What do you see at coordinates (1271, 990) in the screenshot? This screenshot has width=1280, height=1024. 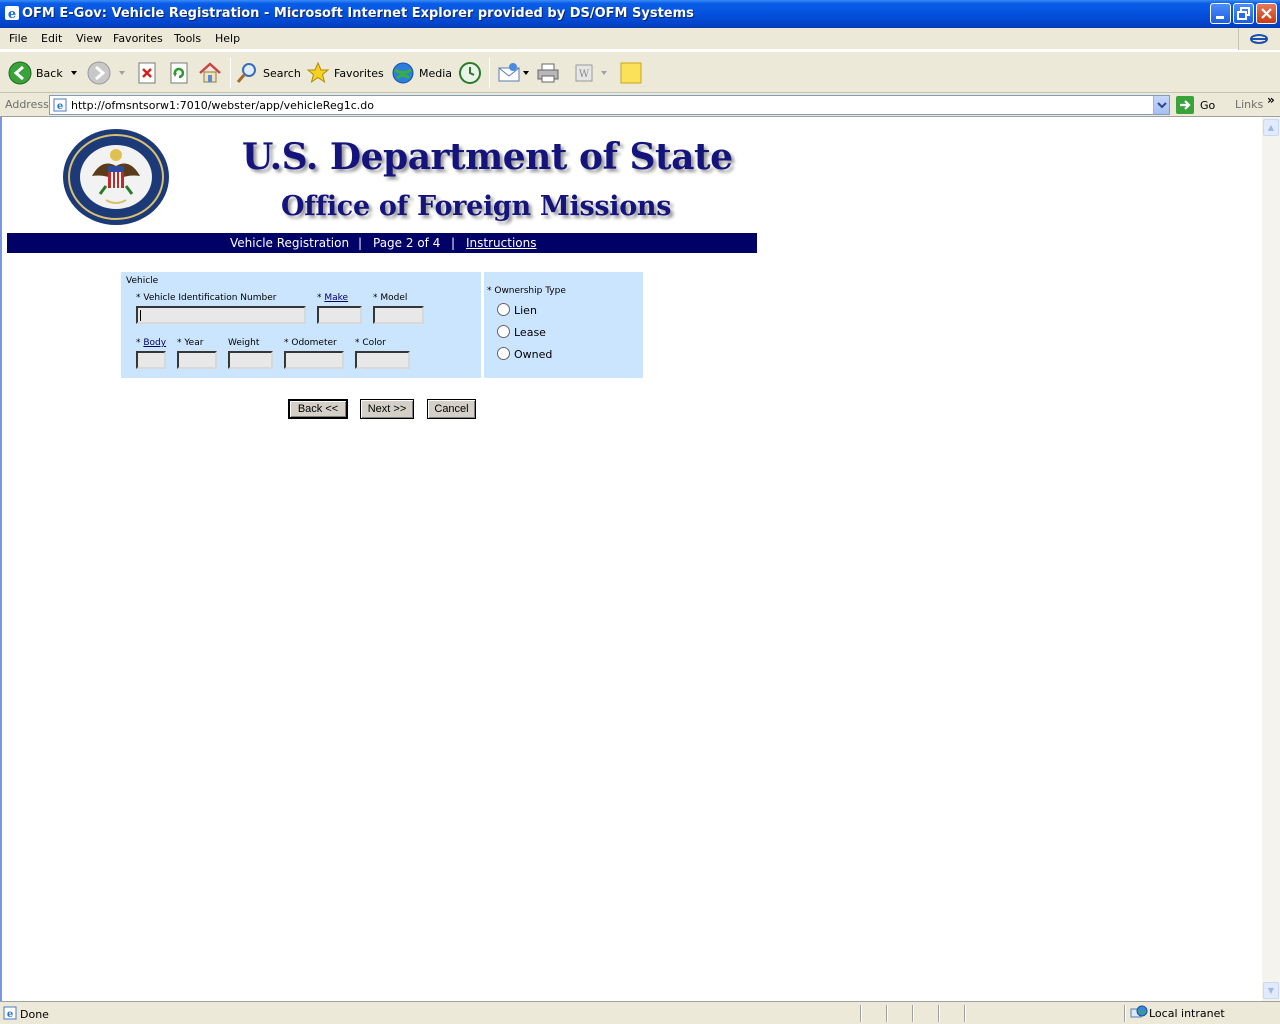 I see `scroll-down-icon: ▼` at bounding box center [1271, 990].